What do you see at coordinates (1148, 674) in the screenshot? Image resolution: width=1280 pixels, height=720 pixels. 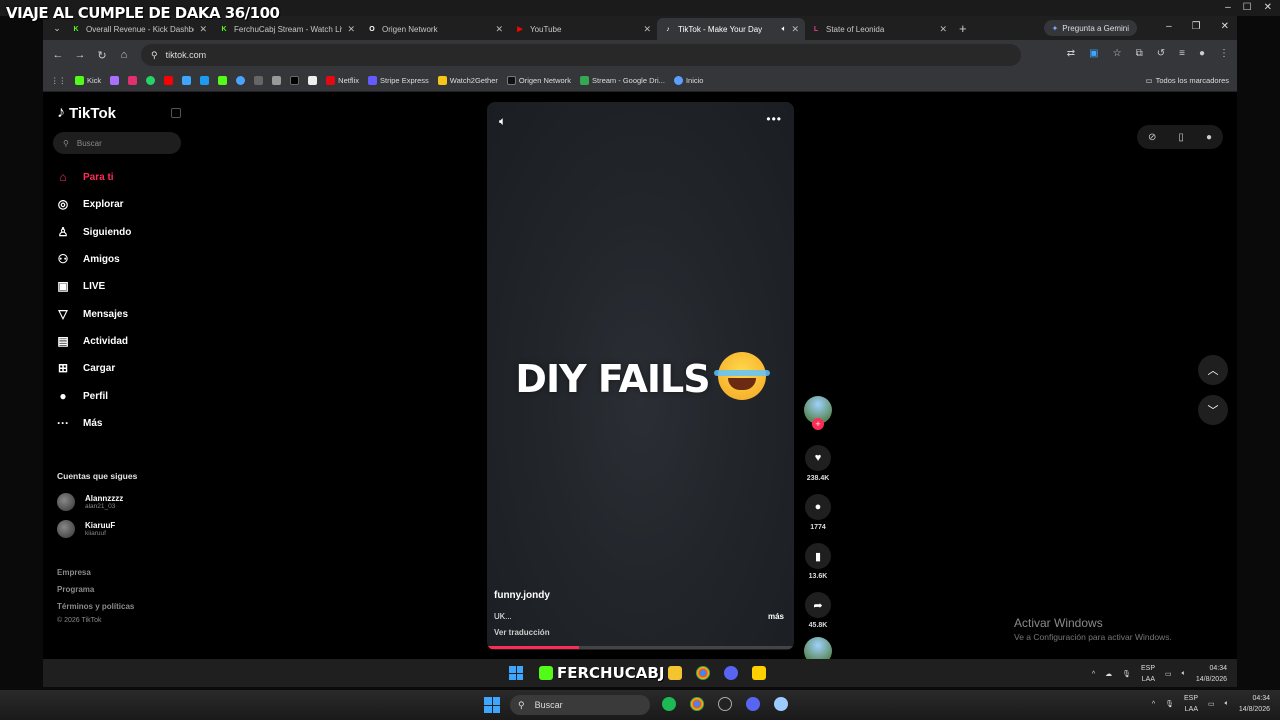 I see `language-indicator: ESP LAA` at bounding box center [1148, 674].